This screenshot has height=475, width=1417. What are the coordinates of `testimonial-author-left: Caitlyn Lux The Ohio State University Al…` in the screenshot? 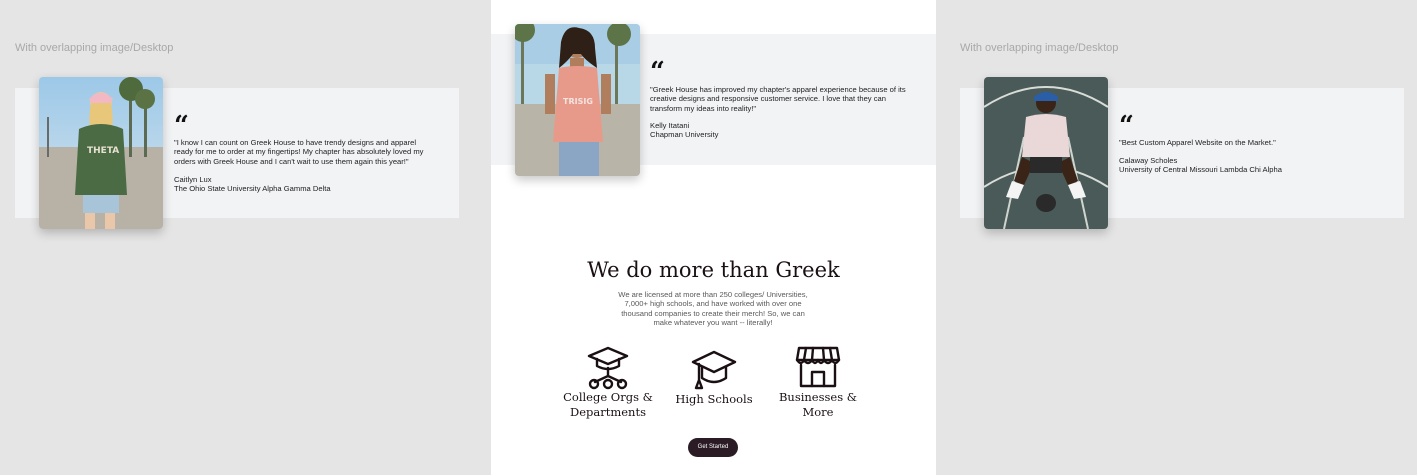 It's located at (305, 184).